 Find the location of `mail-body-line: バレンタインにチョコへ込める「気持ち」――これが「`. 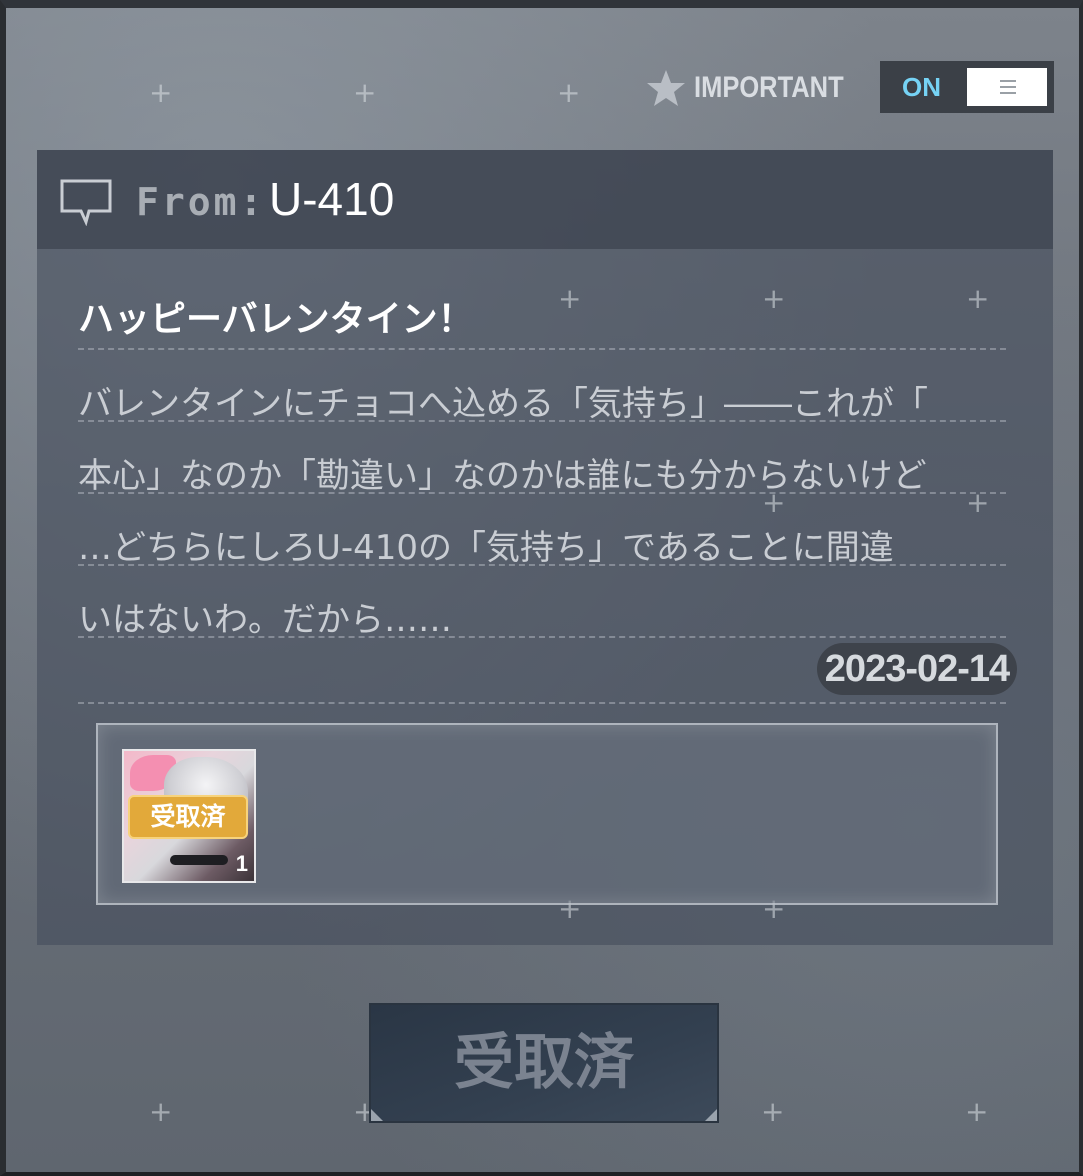

mail-body-line: バレンタインにチョコへ込める「気持ち」――これが「 is located at coordinates (503, 404).